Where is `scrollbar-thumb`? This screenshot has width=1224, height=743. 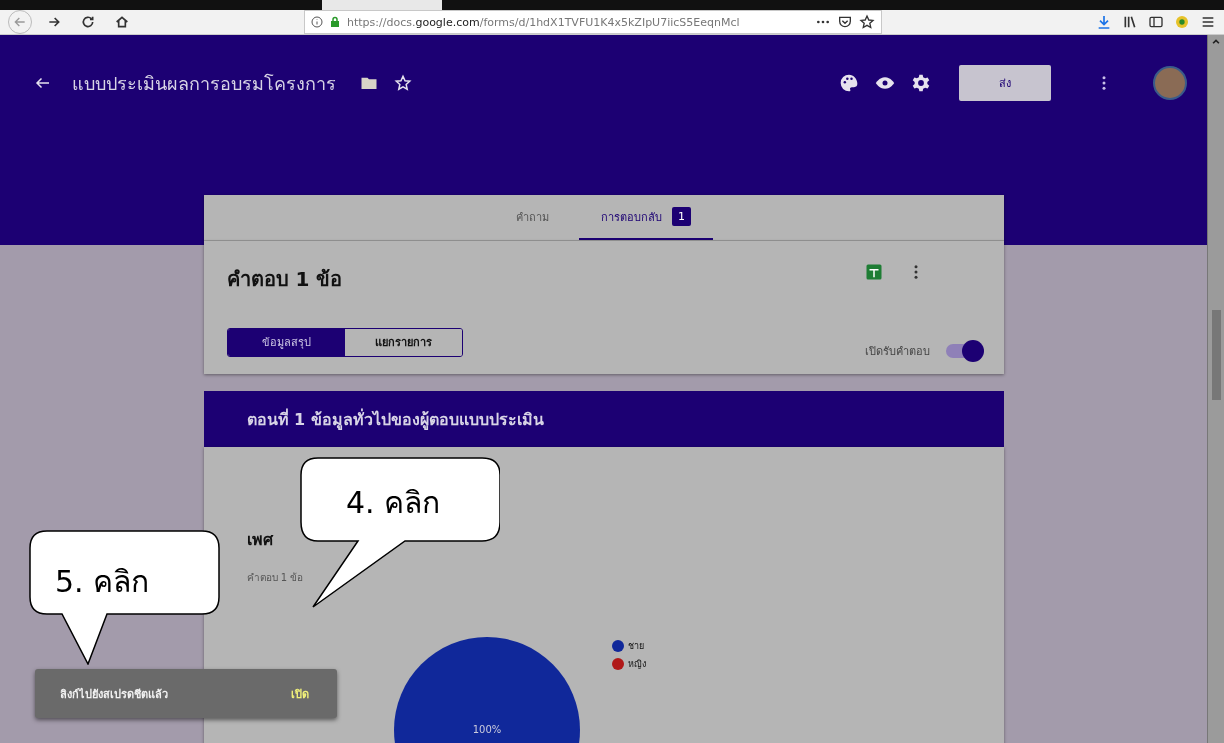
scrollbar-thumb is located at coordinates (1216, 355).